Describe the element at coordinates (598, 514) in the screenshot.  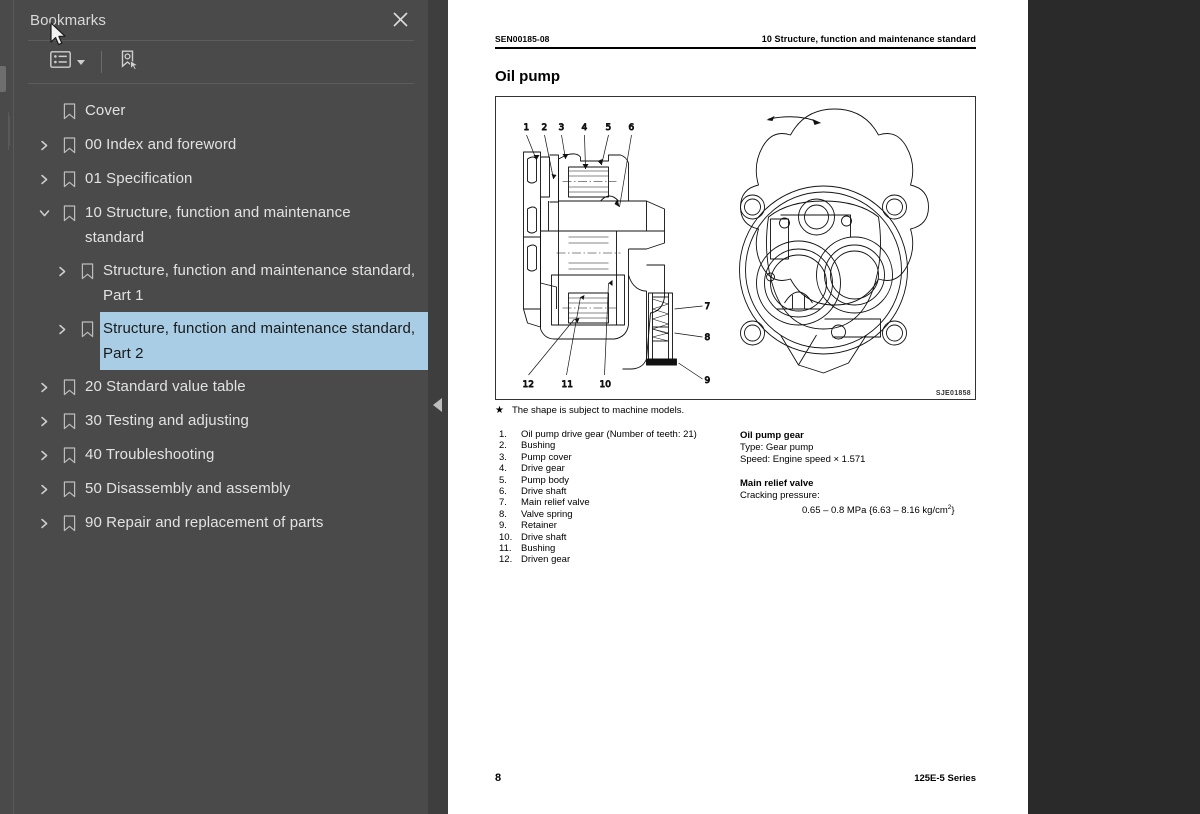
I see `part-list-item: 8. Valve spring` at that location.